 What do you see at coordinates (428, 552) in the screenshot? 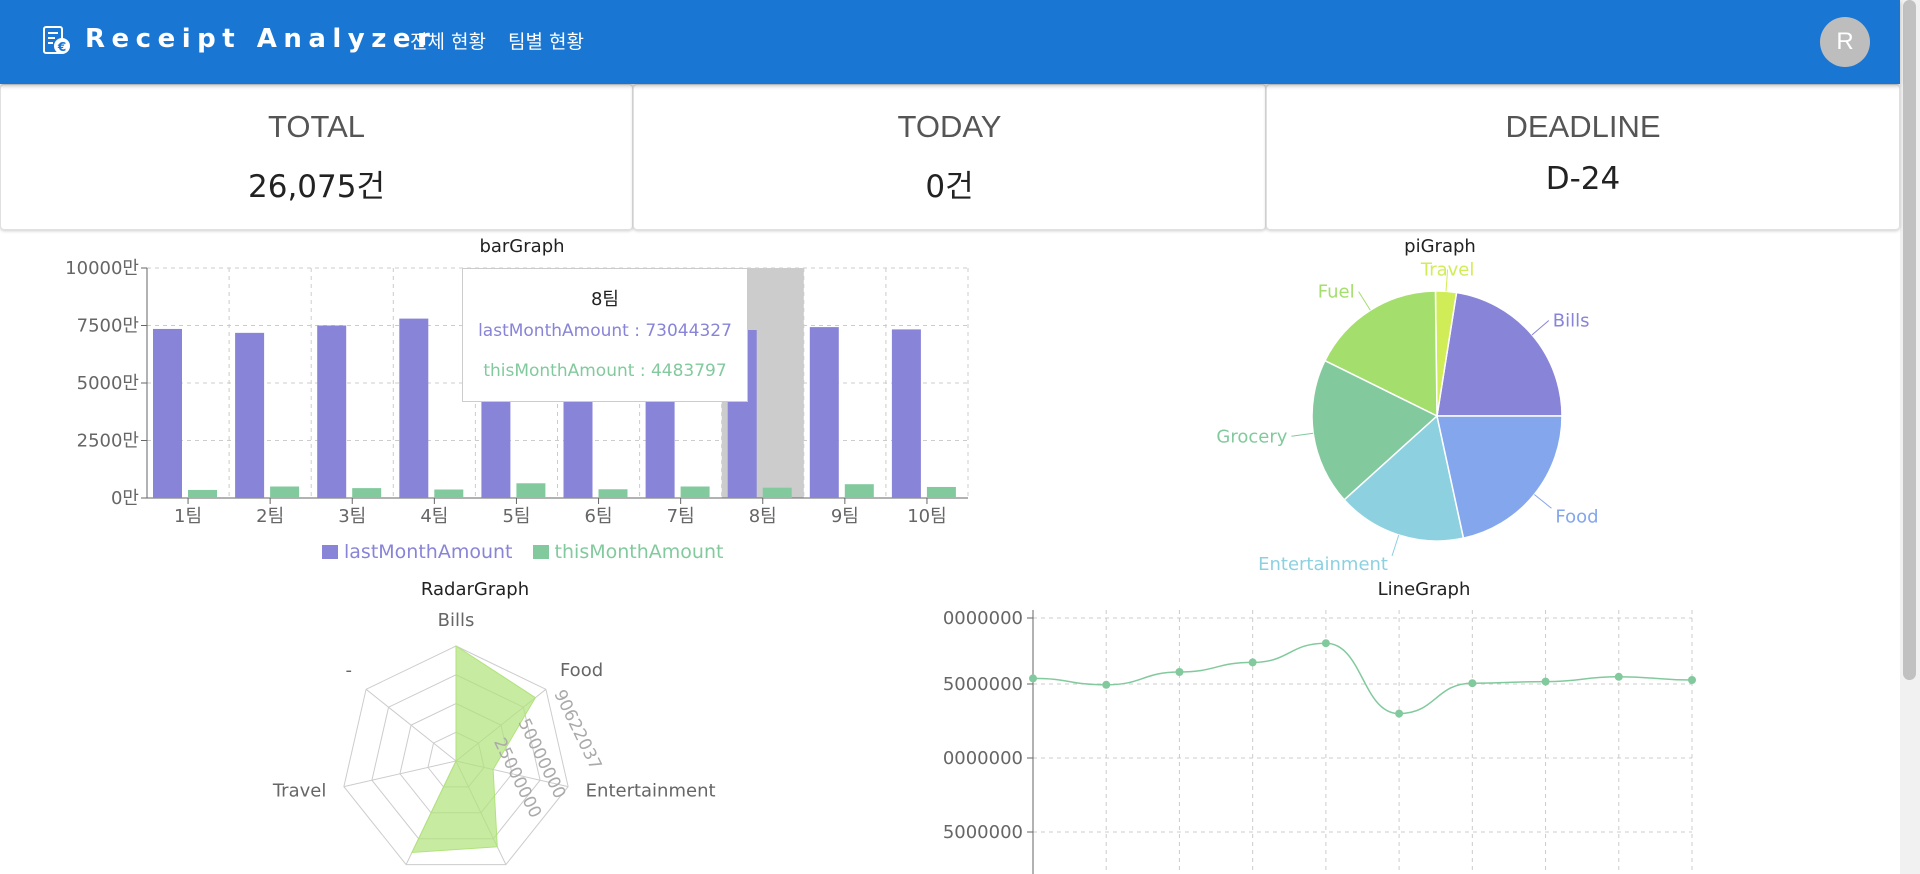
I see `legend-label: lastMonthAmount` at bounding box center [428, 552].